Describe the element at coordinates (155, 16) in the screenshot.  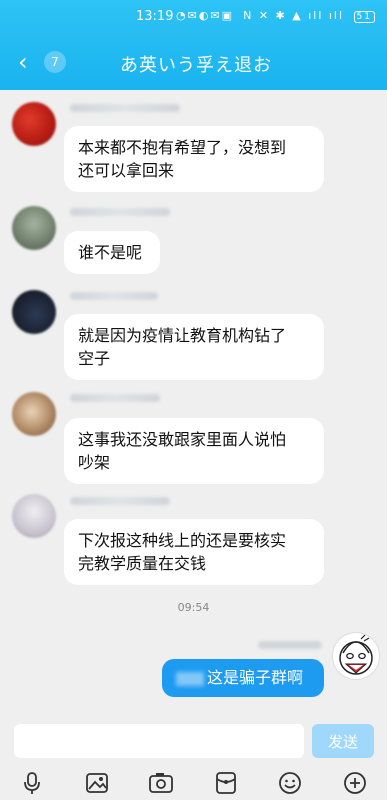
I see `status-time: 13:19` at that location.